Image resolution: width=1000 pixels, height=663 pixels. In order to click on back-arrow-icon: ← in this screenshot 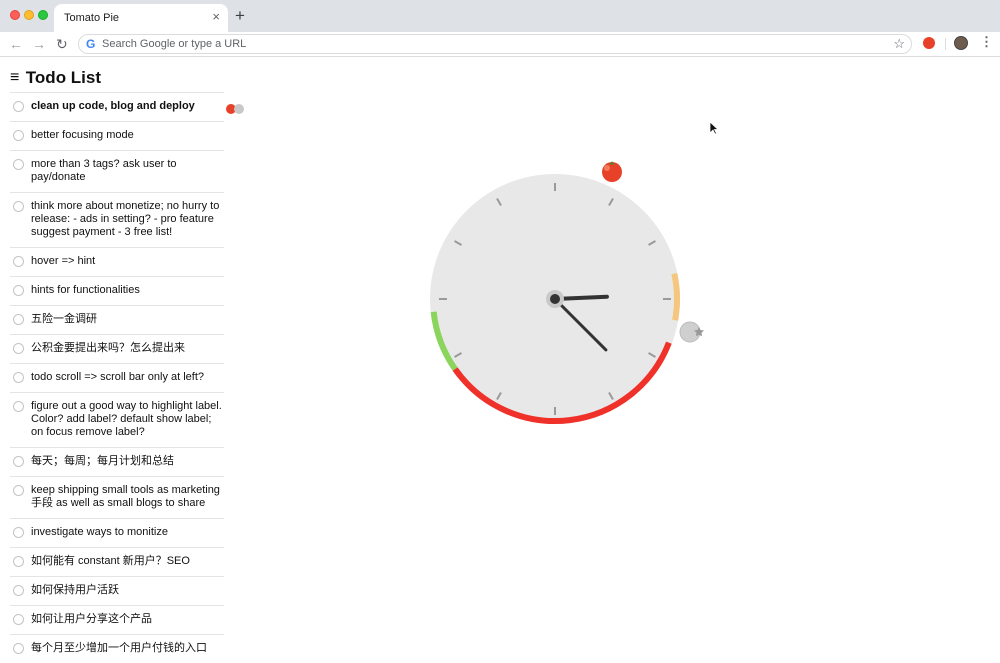, I will do `click(16, 44)`.